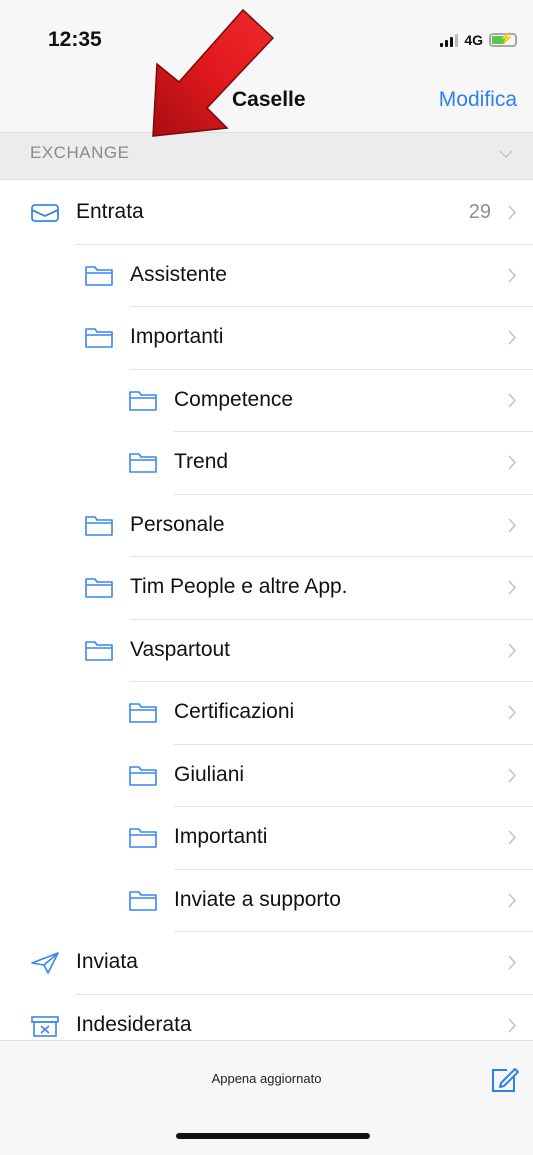 The width and height of the screenshot is (533, 1155). What do you see at coordinates (107, 961) in the screenshot?
I see `mailbox-label: Inviata` at bounding box center [107, 961].